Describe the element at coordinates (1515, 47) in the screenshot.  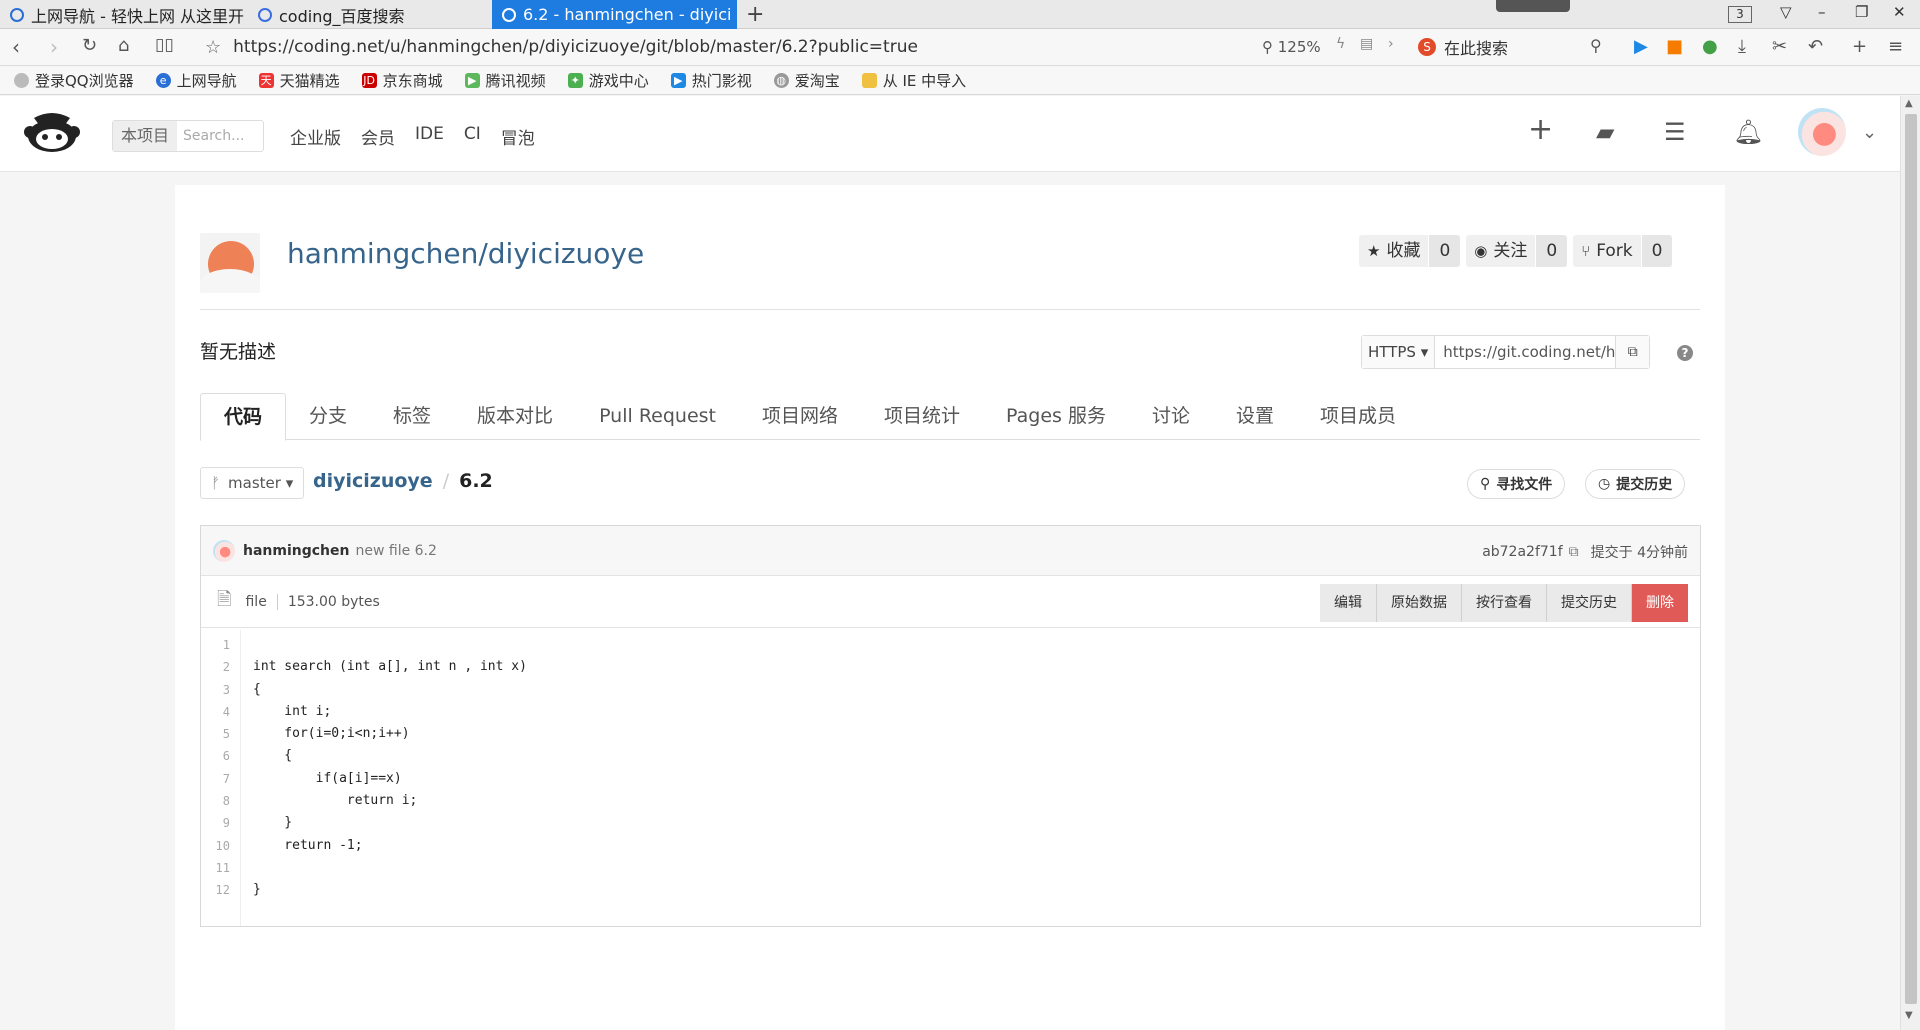
I see `search-engine-box: S 在此搜索` at that location.